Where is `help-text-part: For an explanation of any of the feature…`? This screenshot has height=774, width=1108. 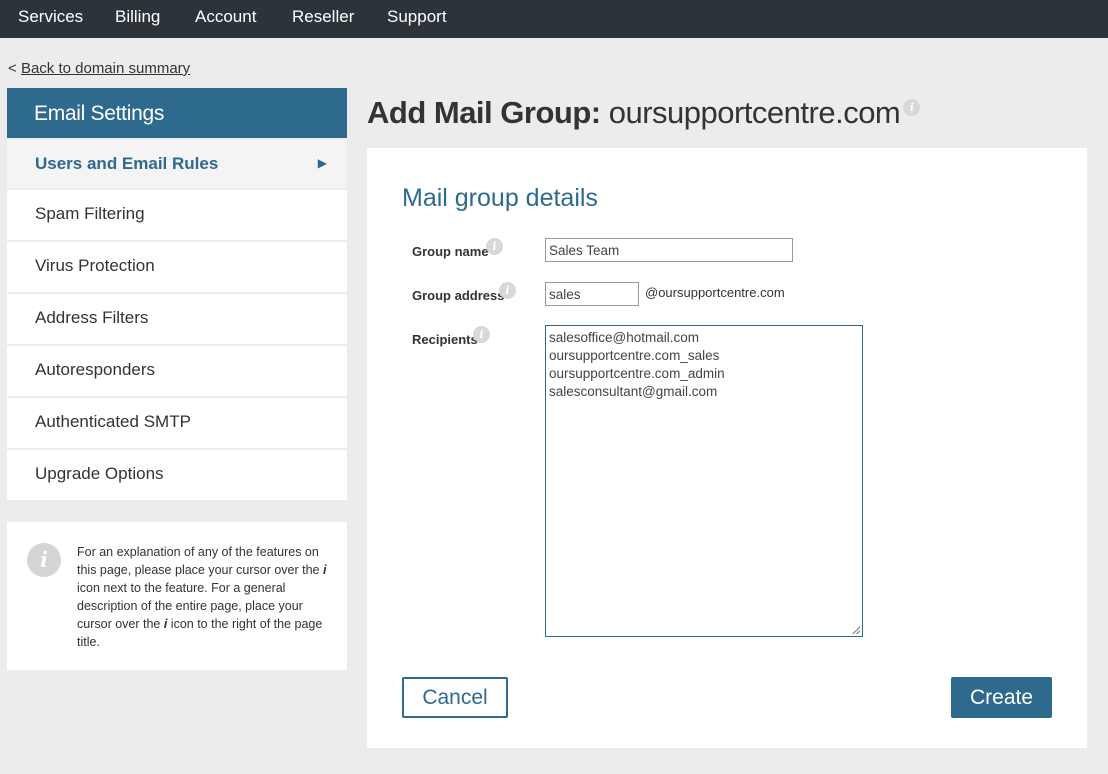
help-text-part: For an explanation of any of the feature… is located at coordinates (200, 561).